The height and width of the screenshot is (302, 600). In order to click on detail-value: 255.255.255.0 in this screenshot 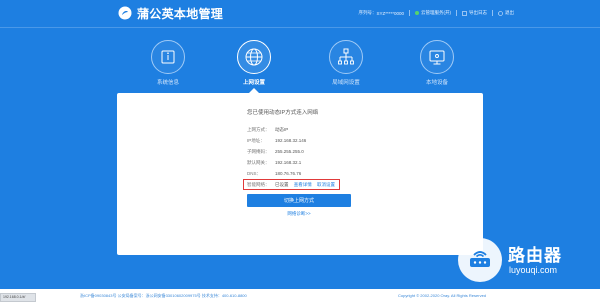, I will do `click(289, 151)`.